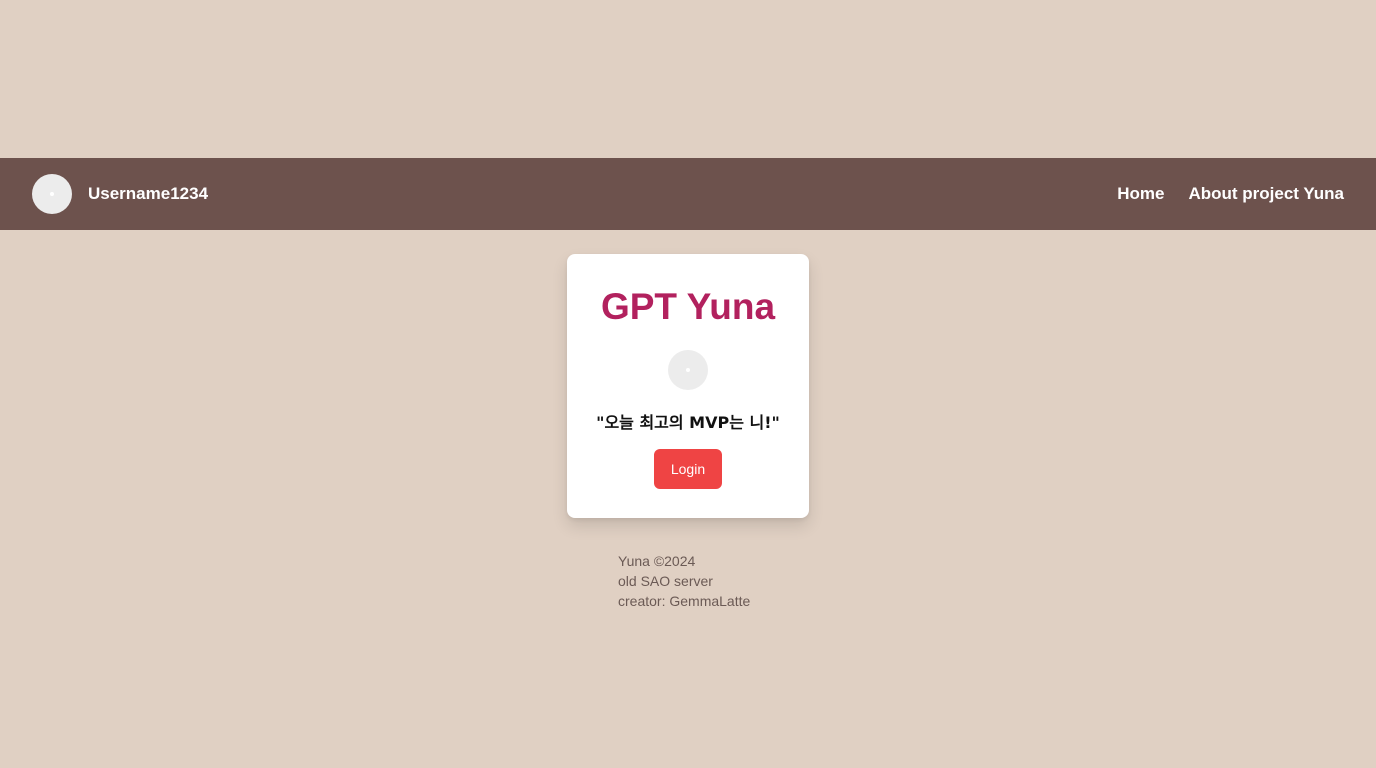  Describe the element at coordinates (684, 601) in the screenshot. I see `footer-creator: creator: GemmaLatte` at that location.